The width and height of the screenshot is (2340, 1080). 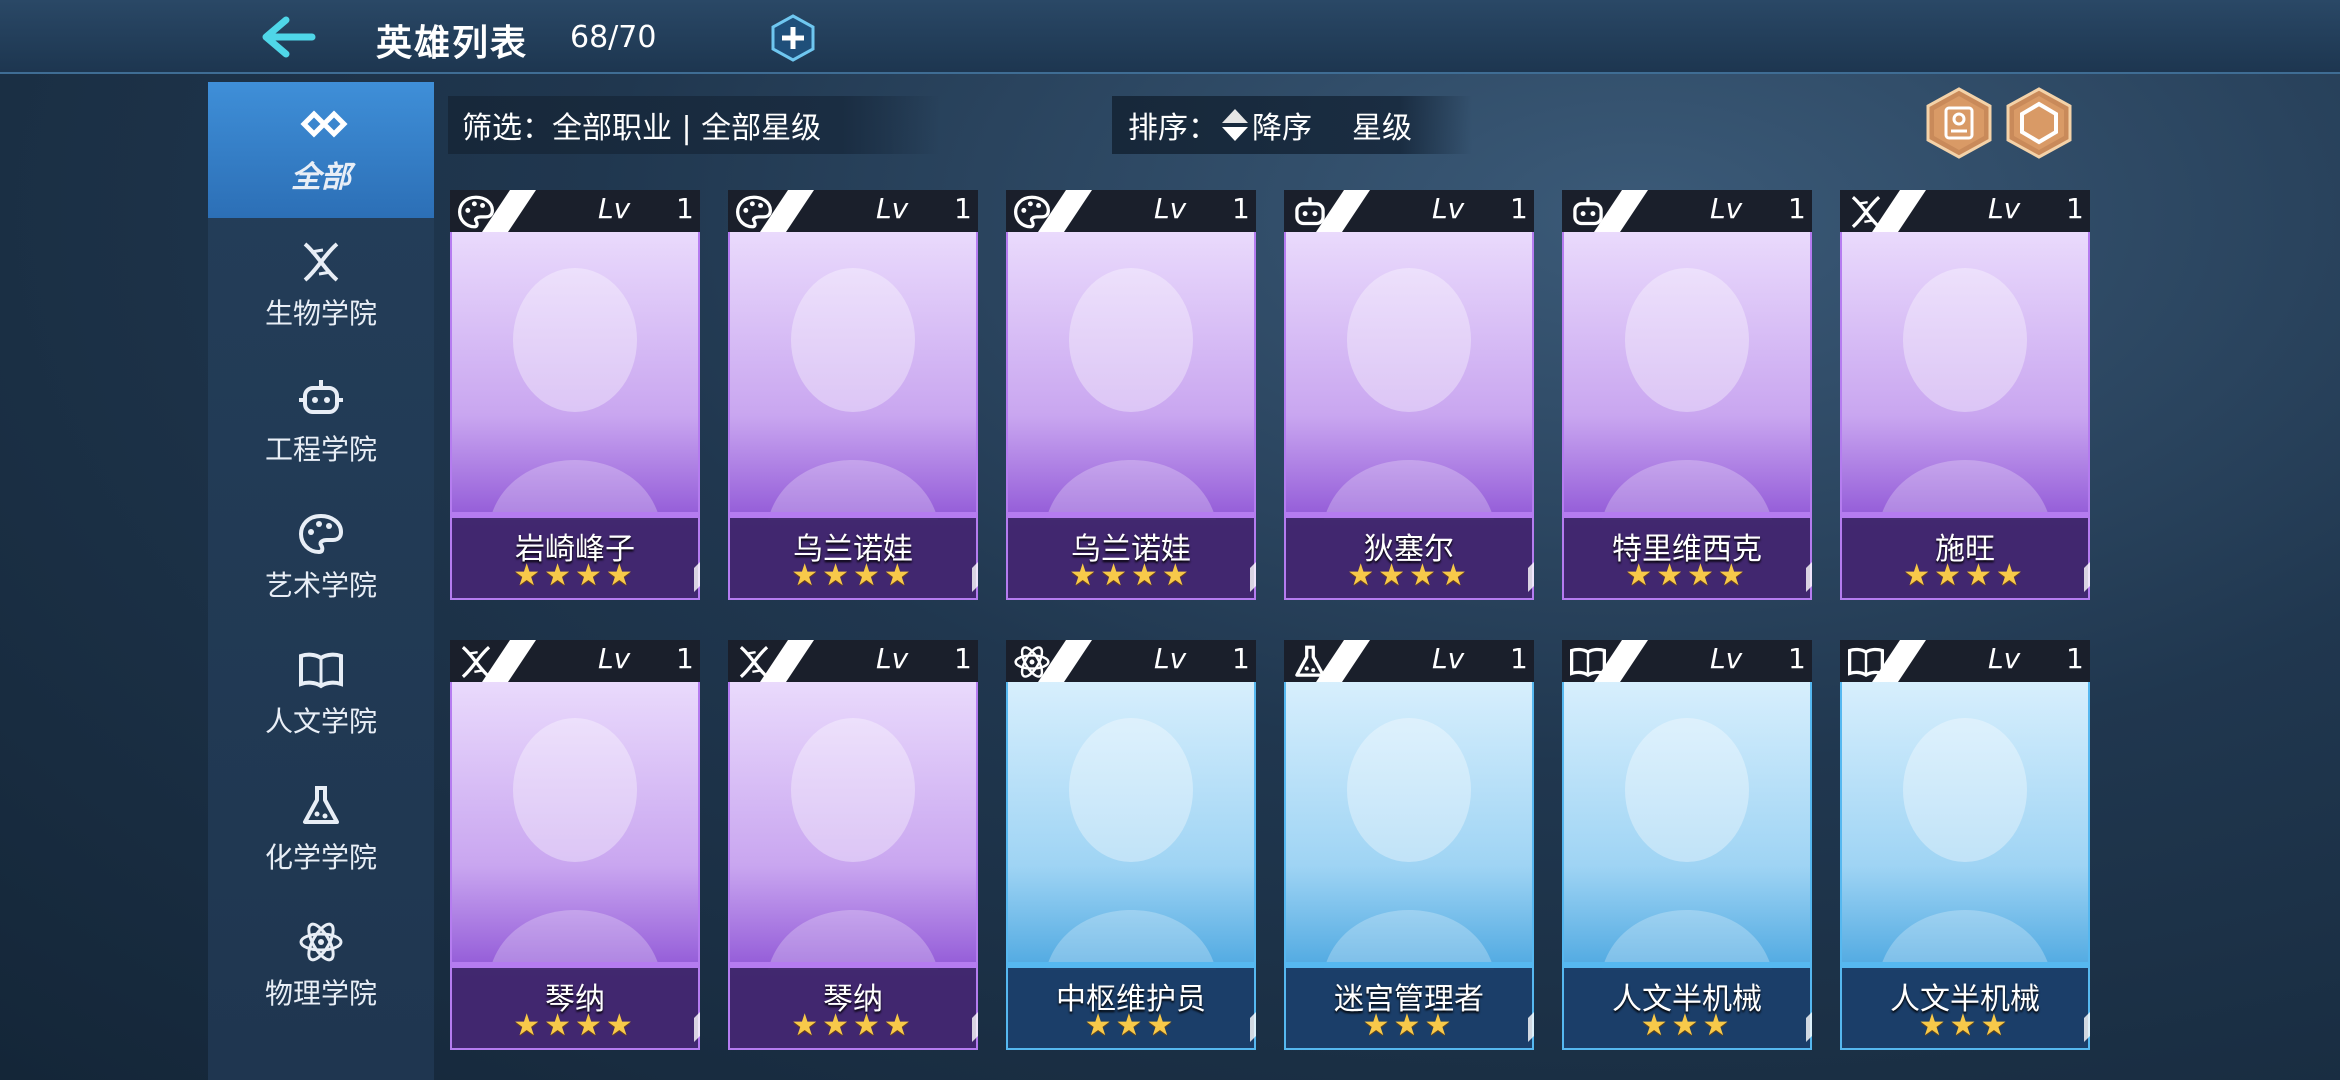 What do you see at coordinates (321, 286) in the screenshot?
I see `sidebar-item-biology: 生物学院` at bounding box center [321, 286].